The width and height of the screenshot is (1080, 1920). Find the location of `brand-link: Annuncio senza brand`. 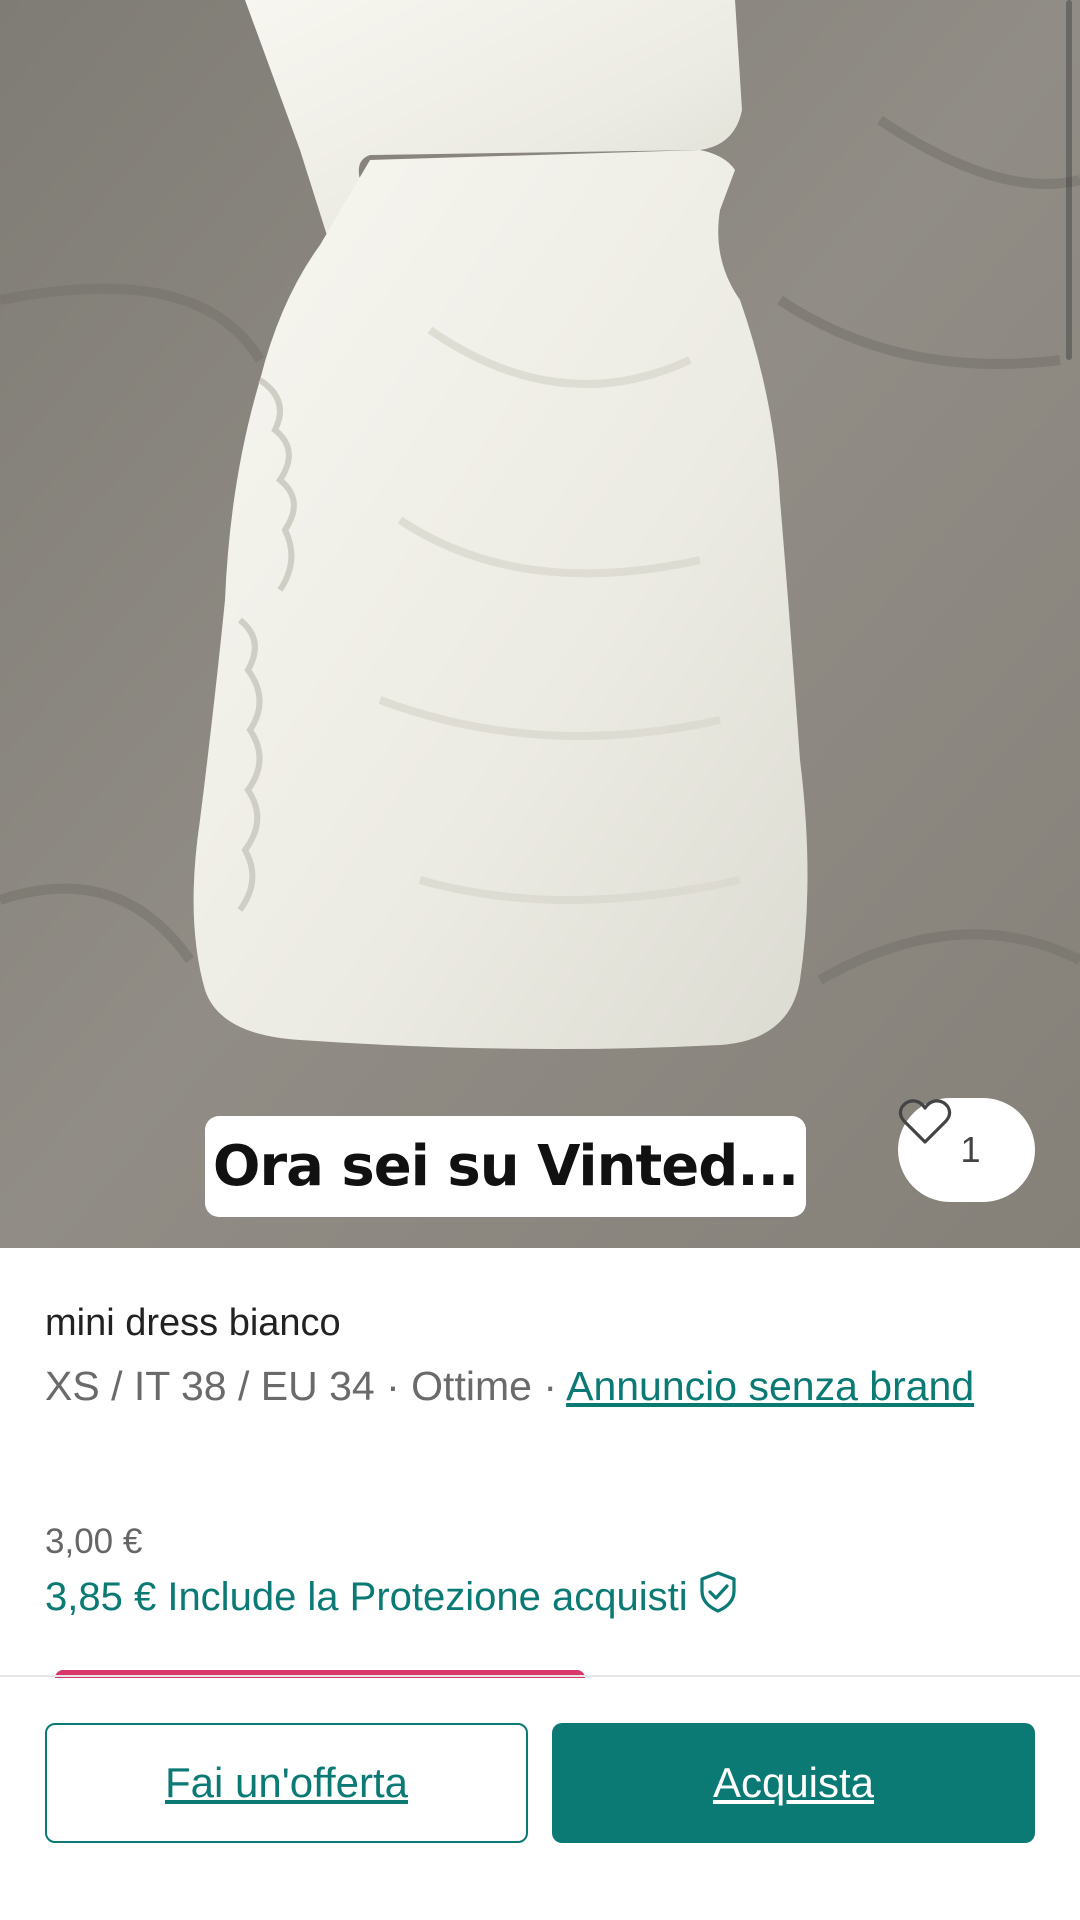

brand-link: Annuncio senza brand is located at coordinates (770, 1386).